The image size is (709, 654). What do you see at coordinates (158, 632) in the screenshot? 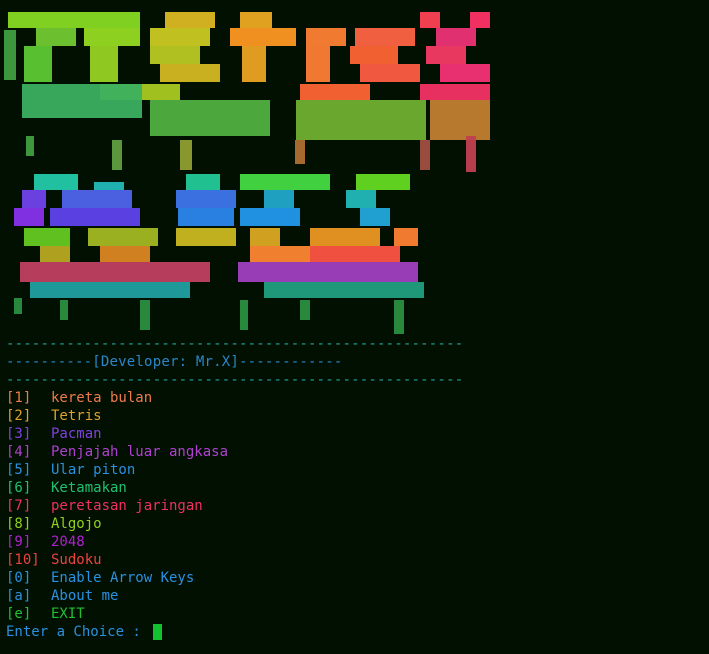
I see `text-cursor` at bounding box center [158, 632].